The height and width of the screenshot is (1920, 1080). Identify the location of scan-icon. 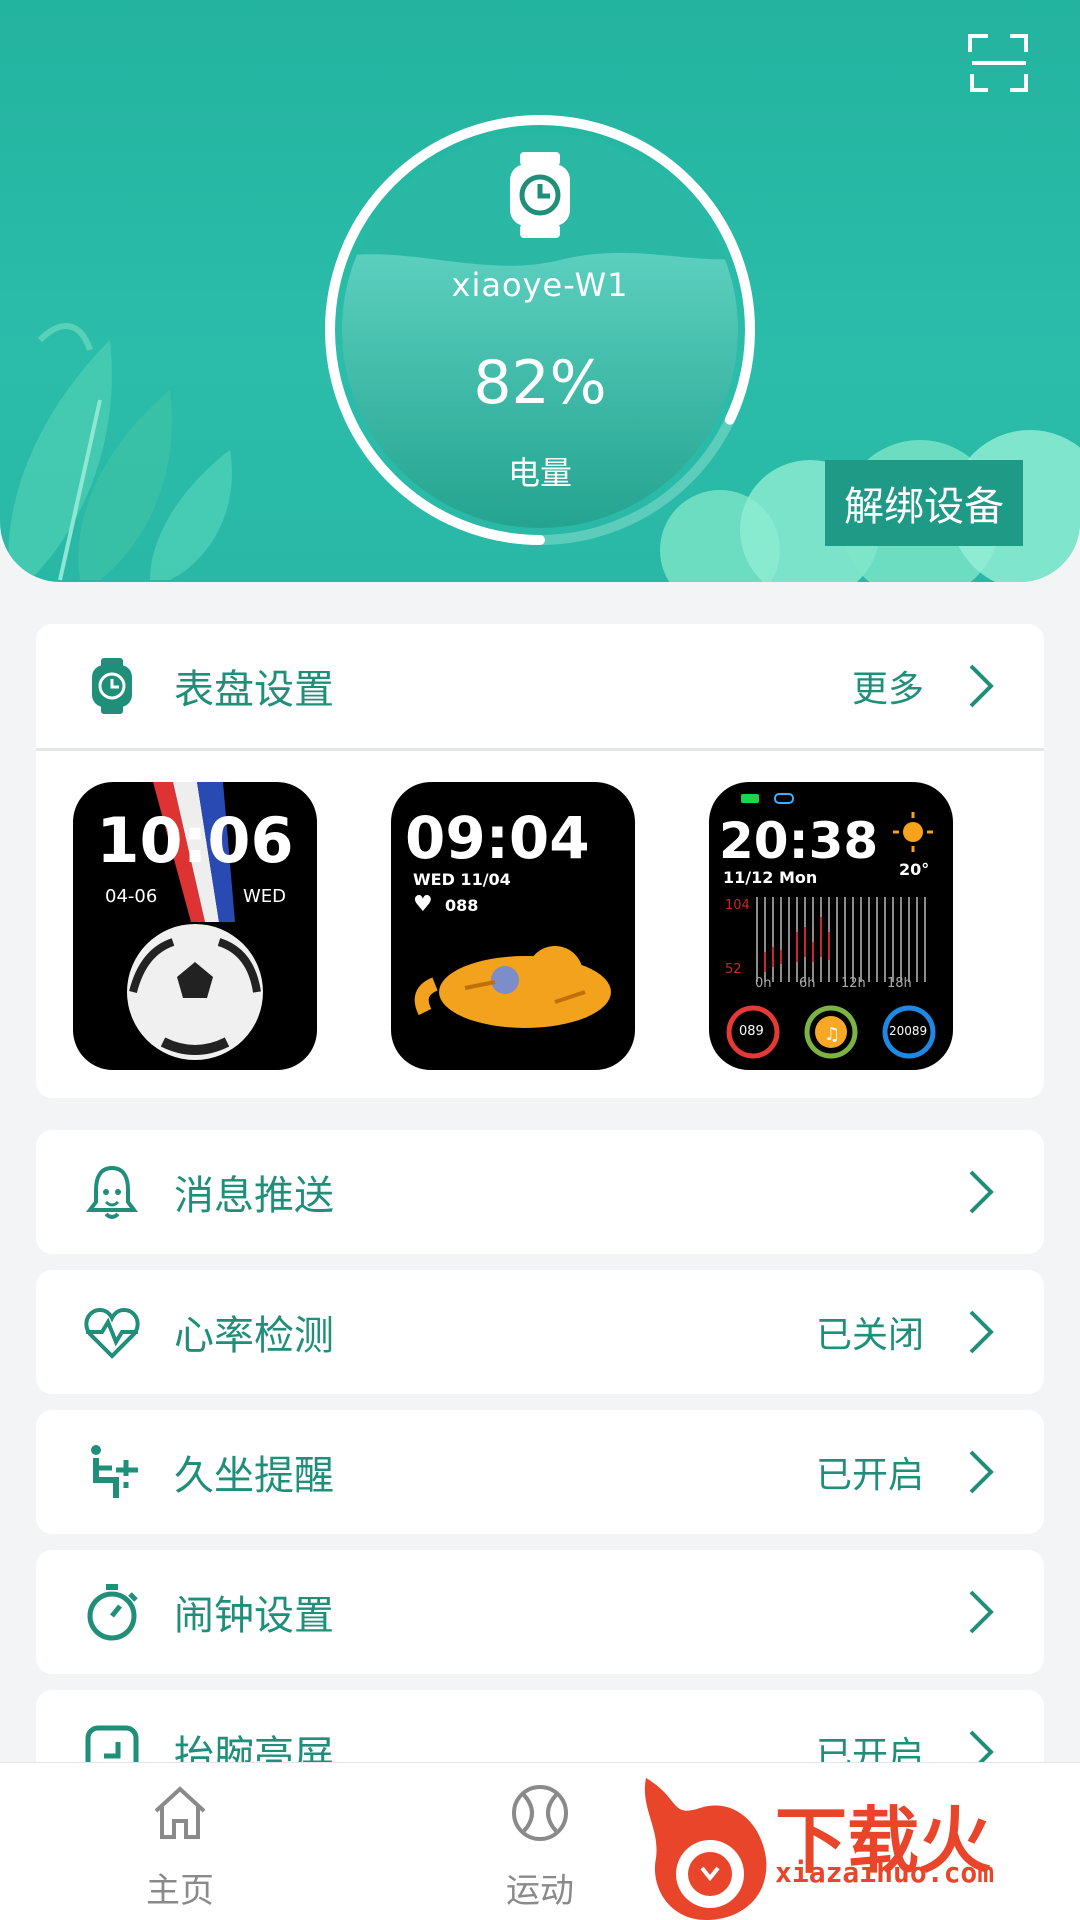
(999, 63).